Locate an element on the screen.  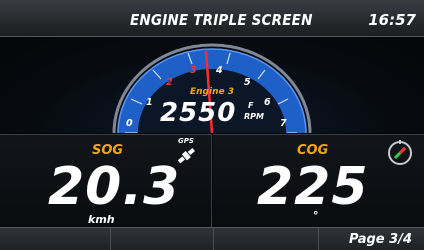
header-bar: ENGINE TRIPLE SCREEN 16:57 is located at coordinates (212, 18).